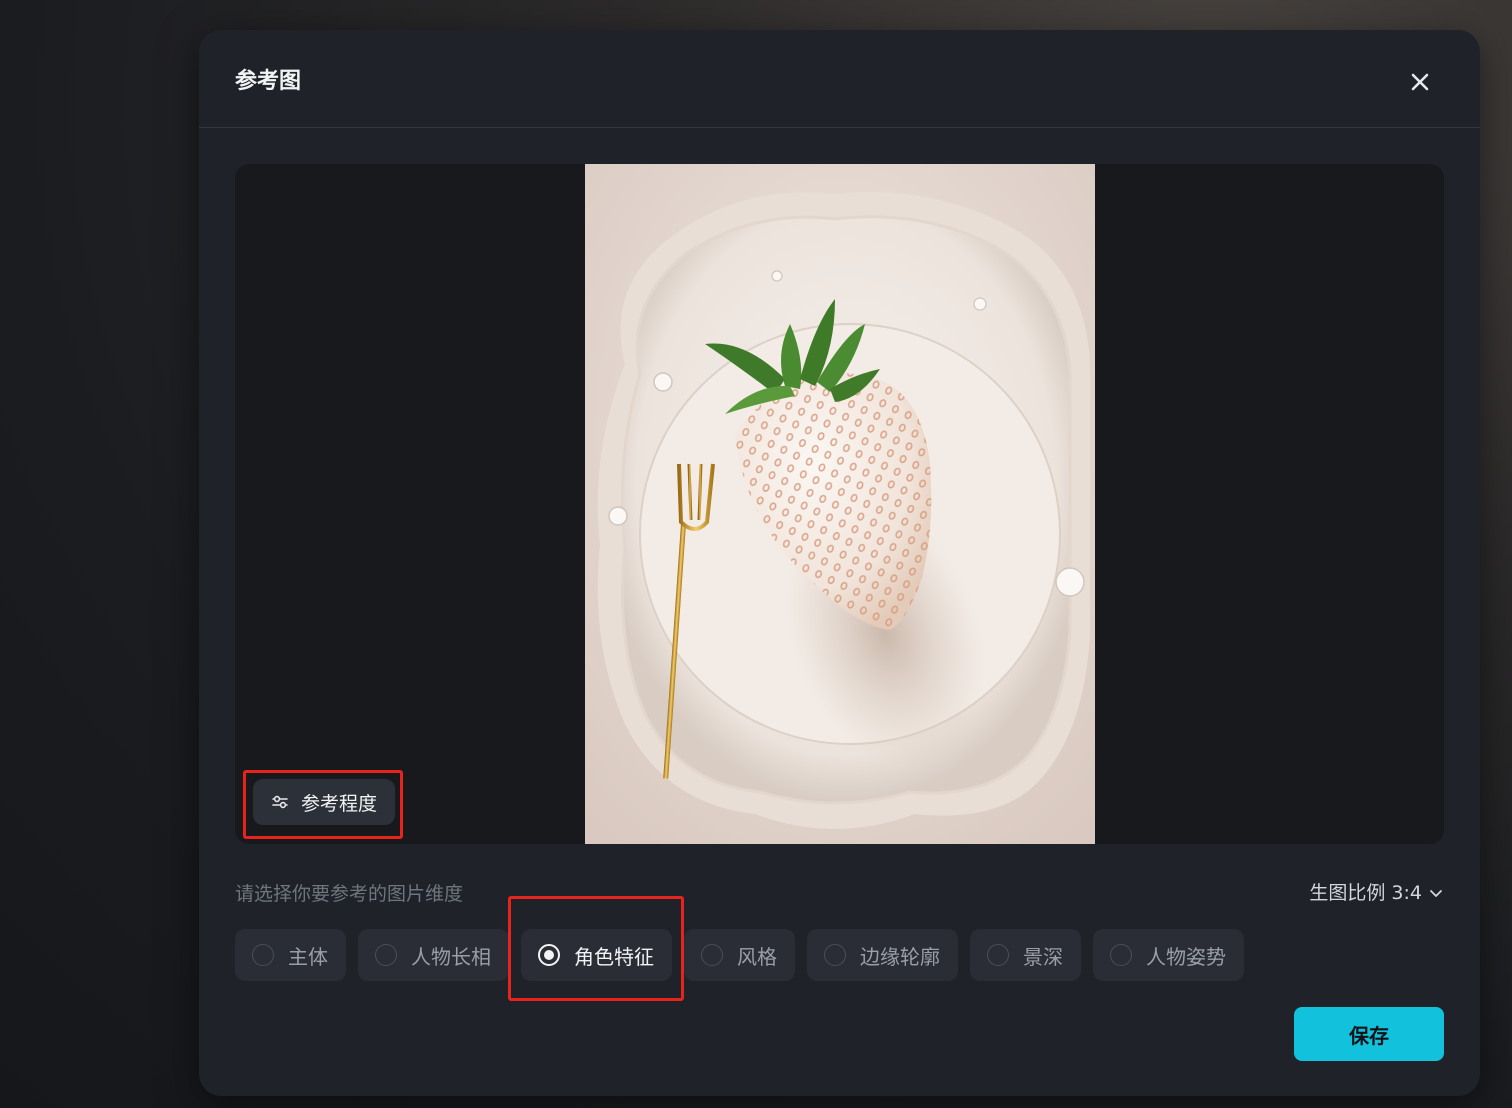  What do you see at coordinates (339, 803) in the screenshot?
I see `reference-degree-label: 参考程度` at bounding box center [339, 803].